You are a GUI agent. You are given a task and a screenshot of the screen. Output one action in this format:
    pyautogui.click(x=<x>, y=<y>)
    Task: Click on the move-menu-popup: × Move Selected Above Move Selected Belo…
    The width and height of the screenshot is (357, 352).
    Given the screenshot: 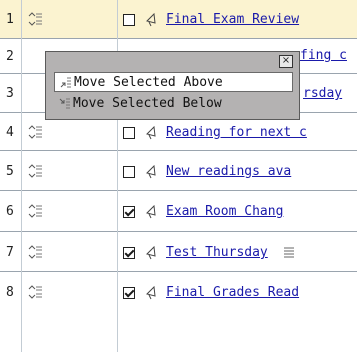 What is the action you would take?
    pyautogui.click(x=172, y=85)
    